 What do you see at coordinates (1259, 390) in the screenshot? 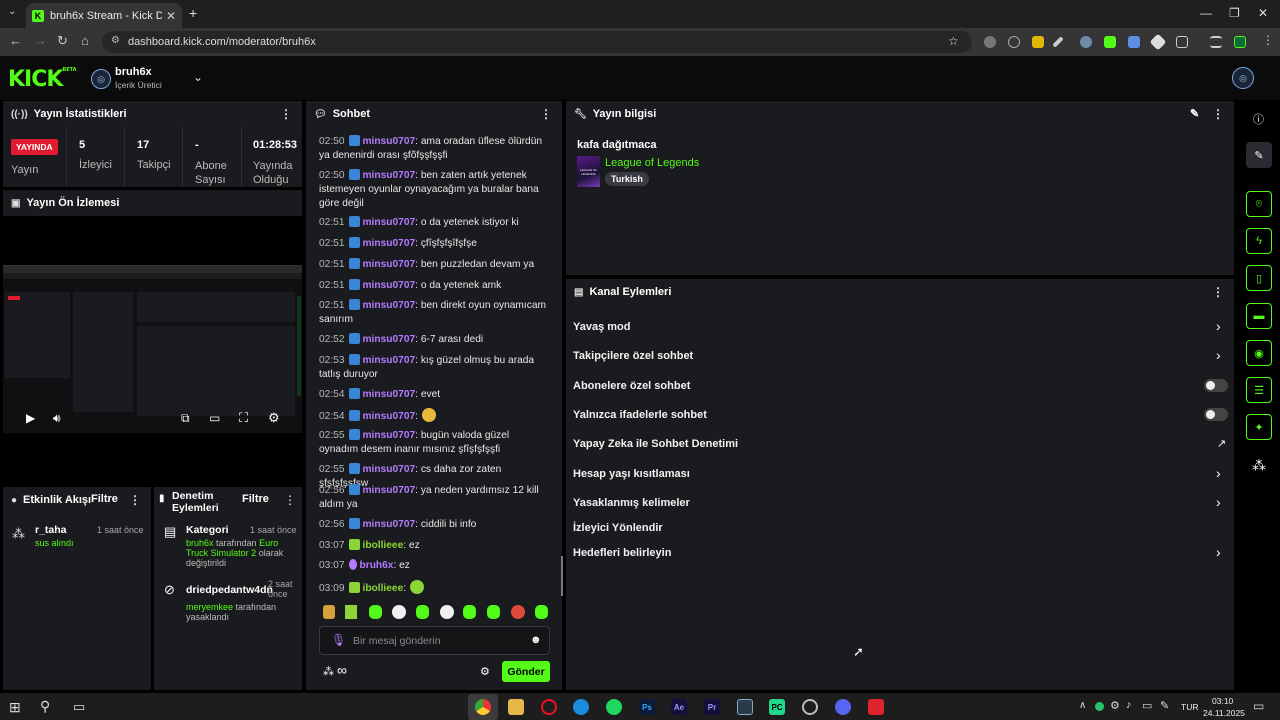
I see `layout-icon: ☰` at bounding box center [1259, 390].